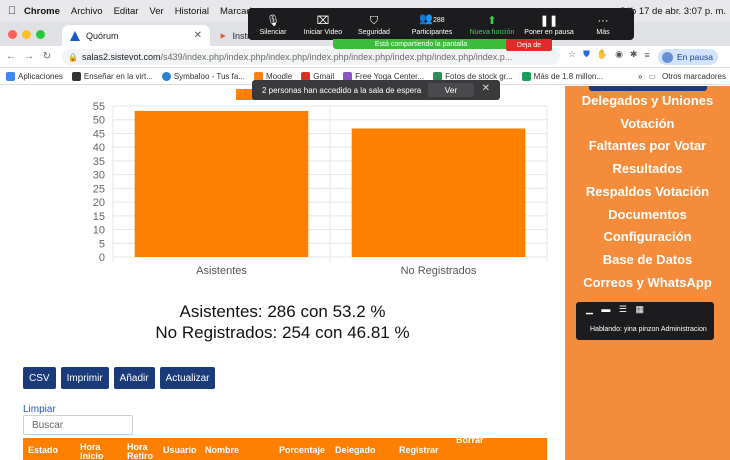  I want to click on lock-icon: 🔒, so click(73, 57).